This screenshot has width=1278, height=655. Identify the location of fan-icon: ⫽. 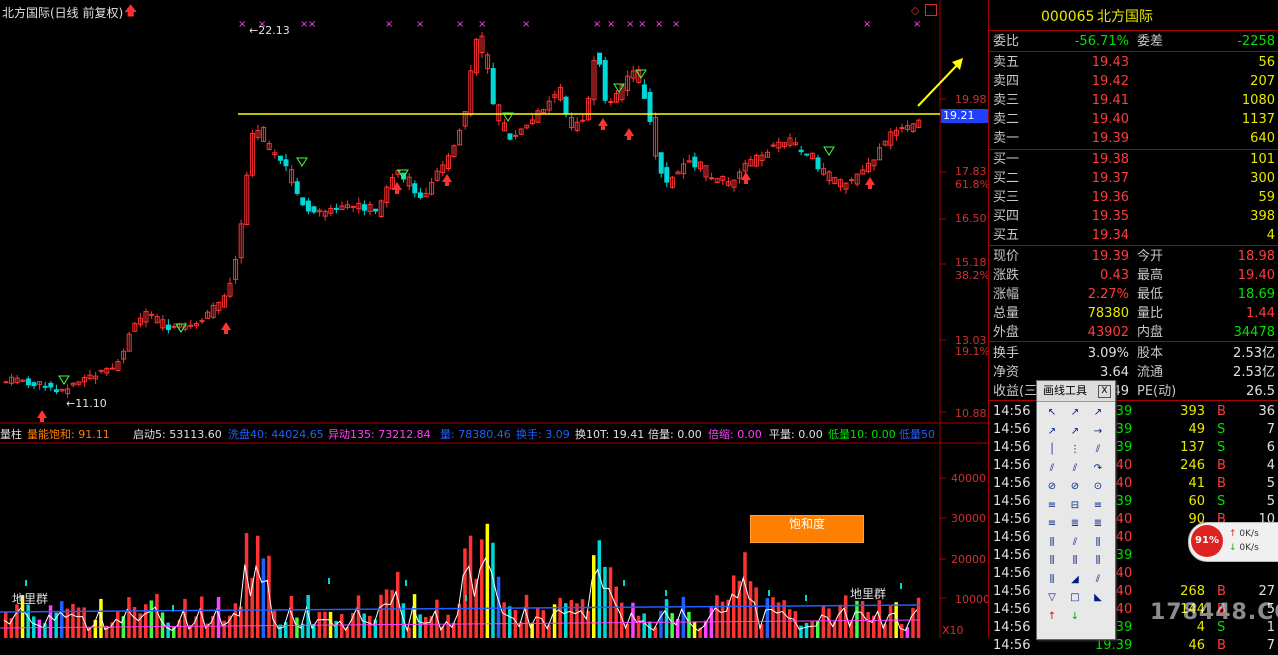
(1075, 469).